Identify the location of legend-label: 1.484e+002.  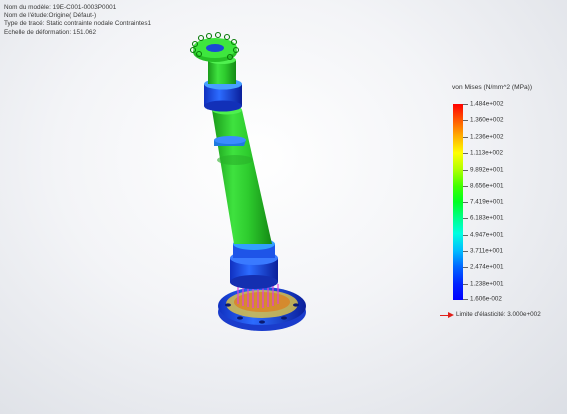
(487, 104).